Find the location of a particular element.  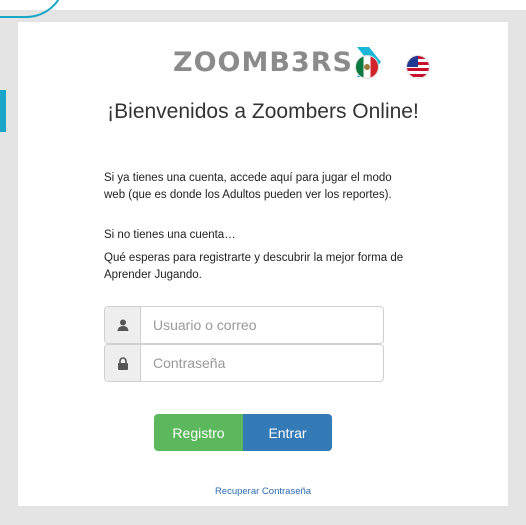

page-title: ¡Bienvenidos a Zoombers Online! is located at coordinates (263, 111).